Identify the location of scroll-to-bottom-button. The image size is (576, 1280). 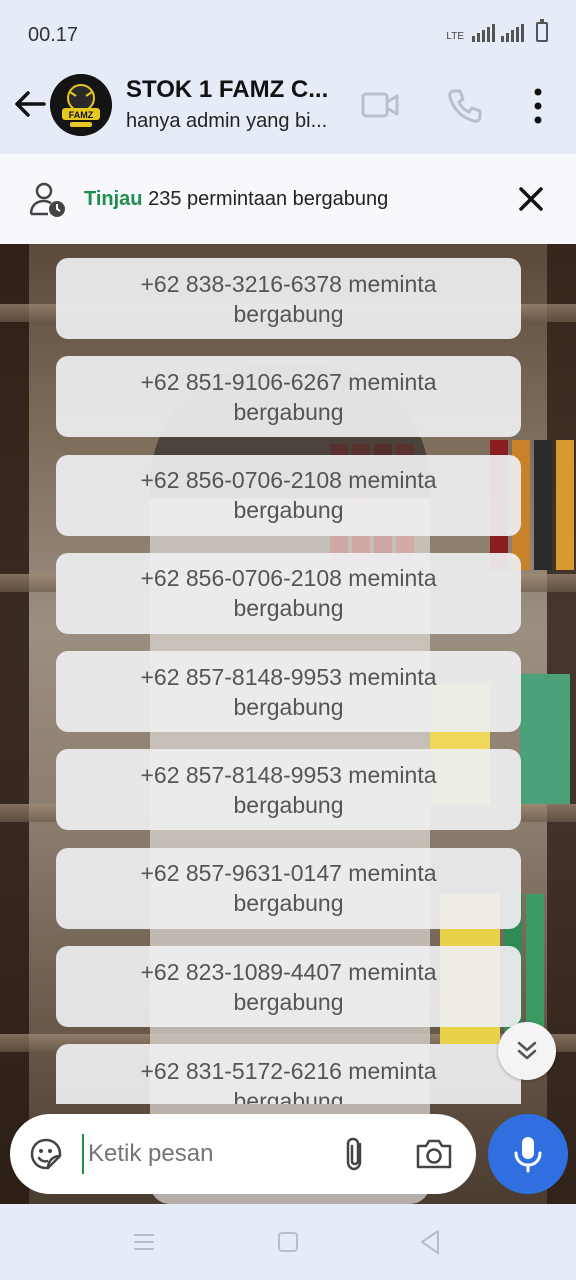
(527, 1051).